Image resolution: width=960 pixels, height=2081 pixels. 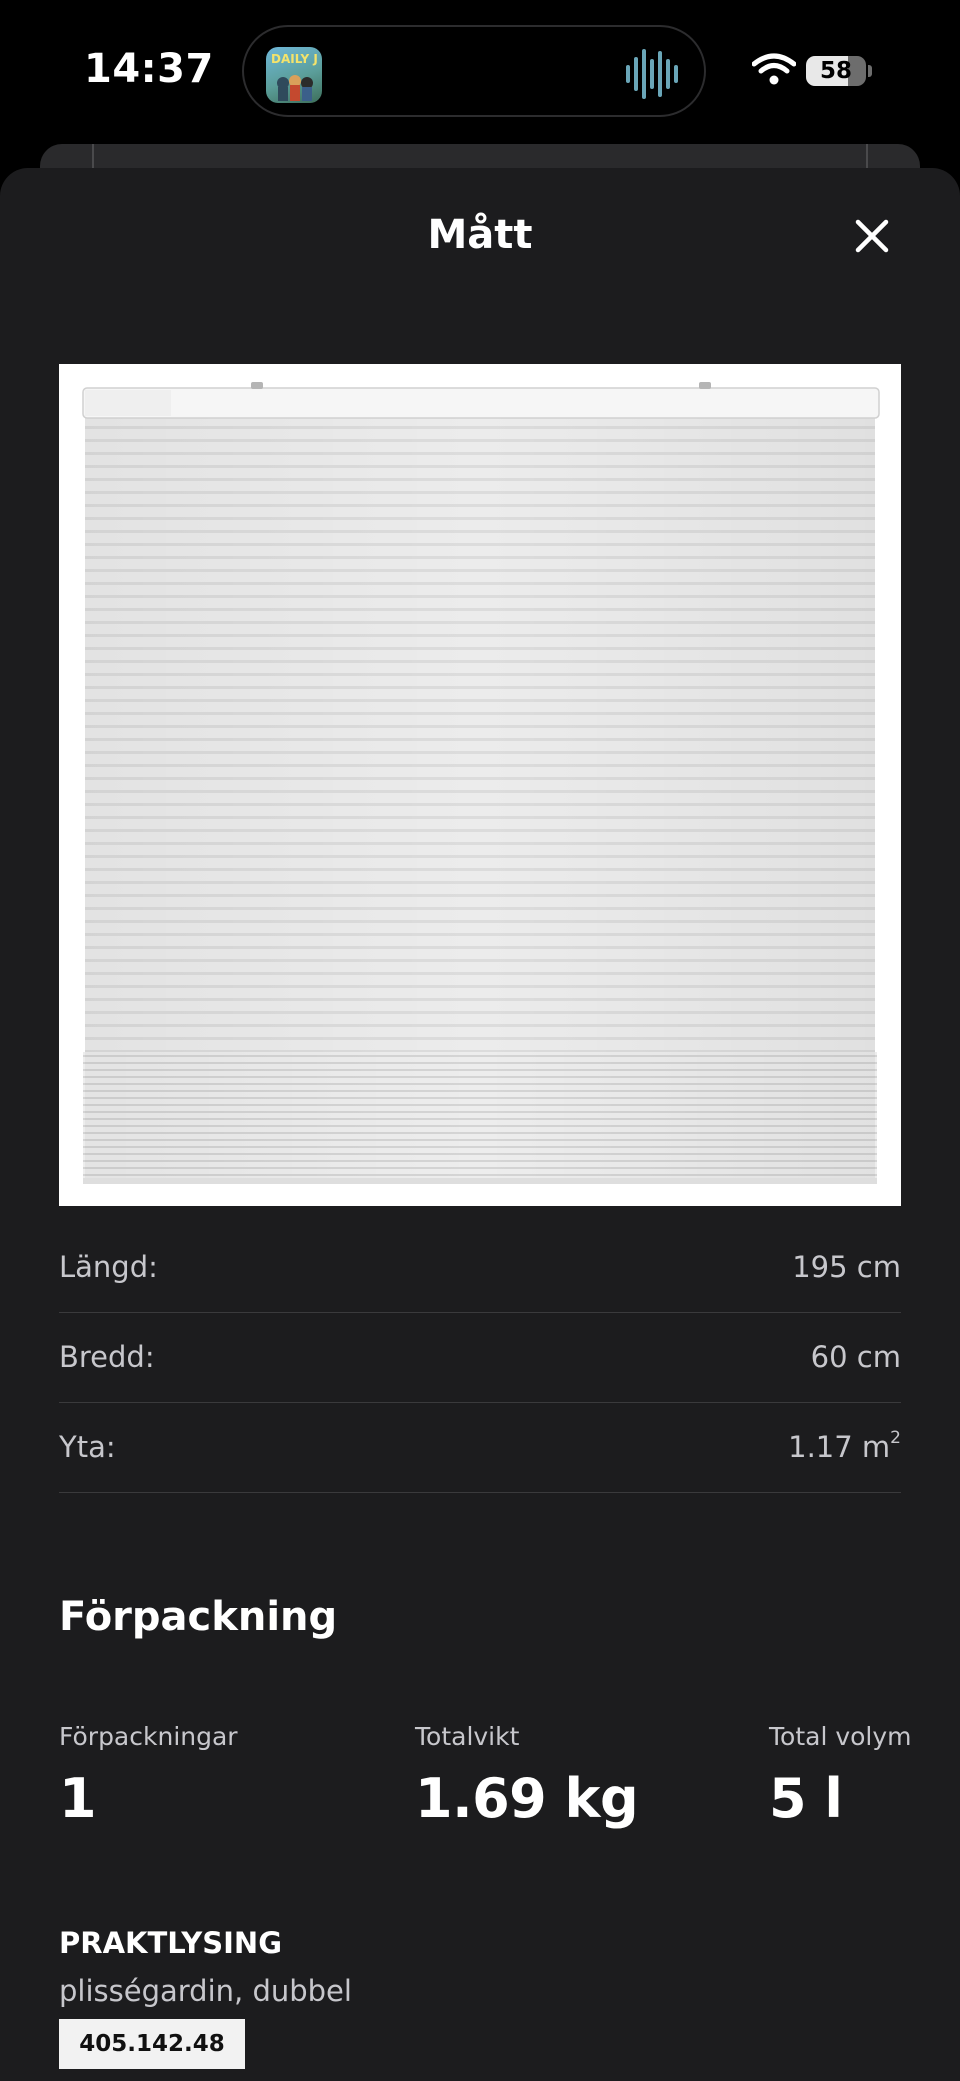 I want to click on close-icon, so click(x=872, y=236).